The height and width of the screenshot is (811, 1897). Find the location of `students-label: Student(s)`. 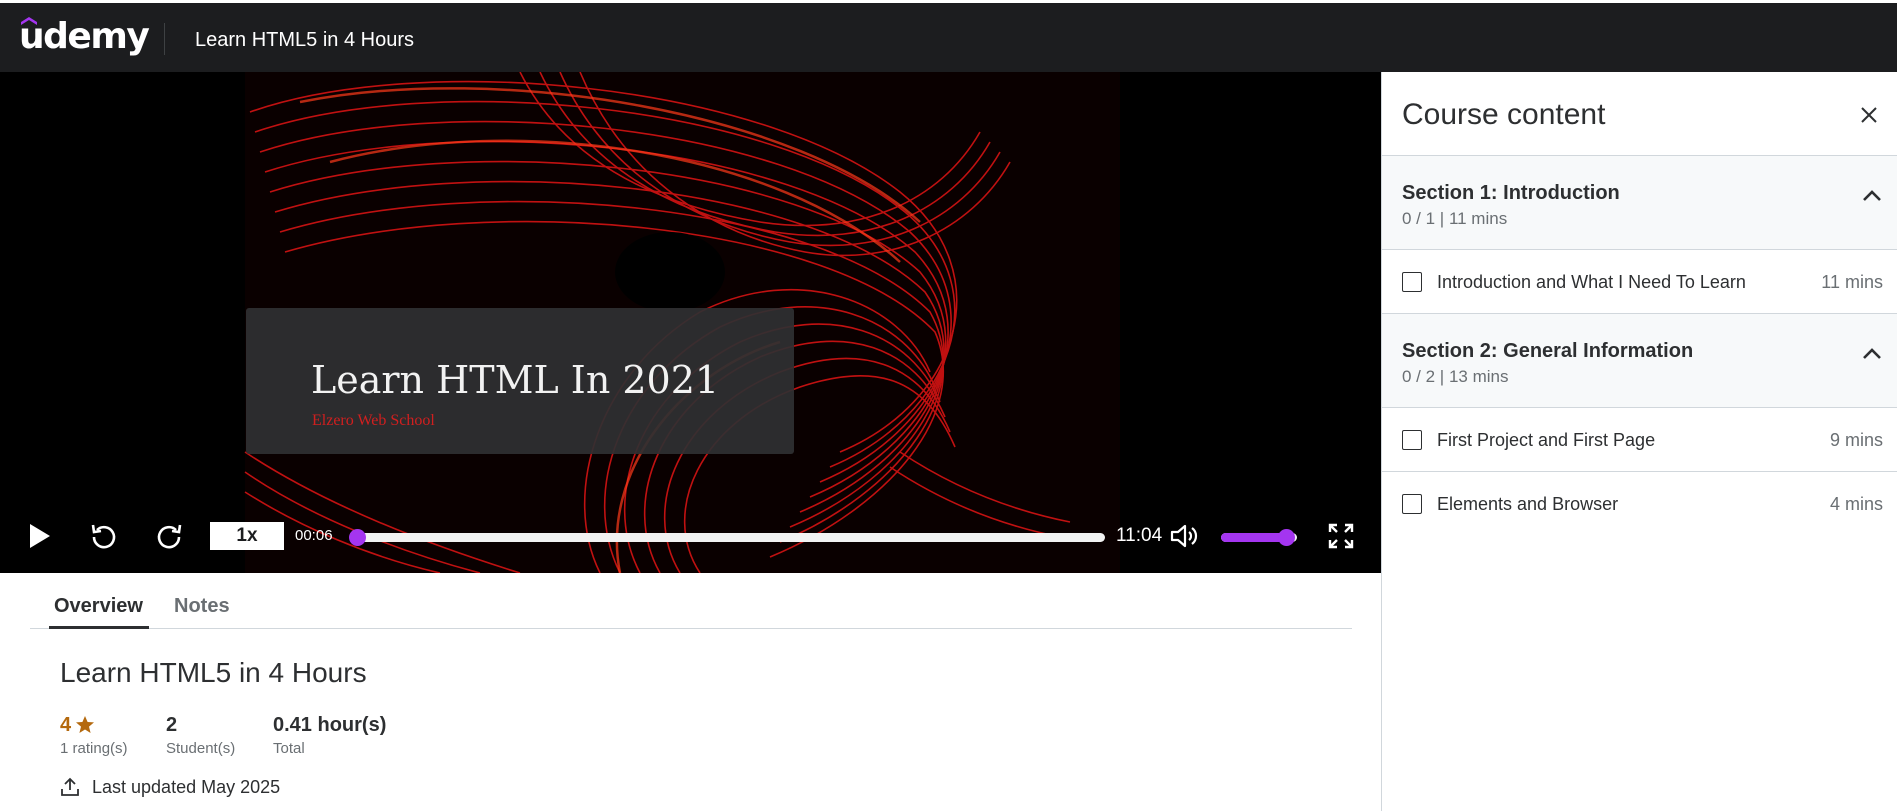

students-label: Student(s) is located at coordinates (201, 748).